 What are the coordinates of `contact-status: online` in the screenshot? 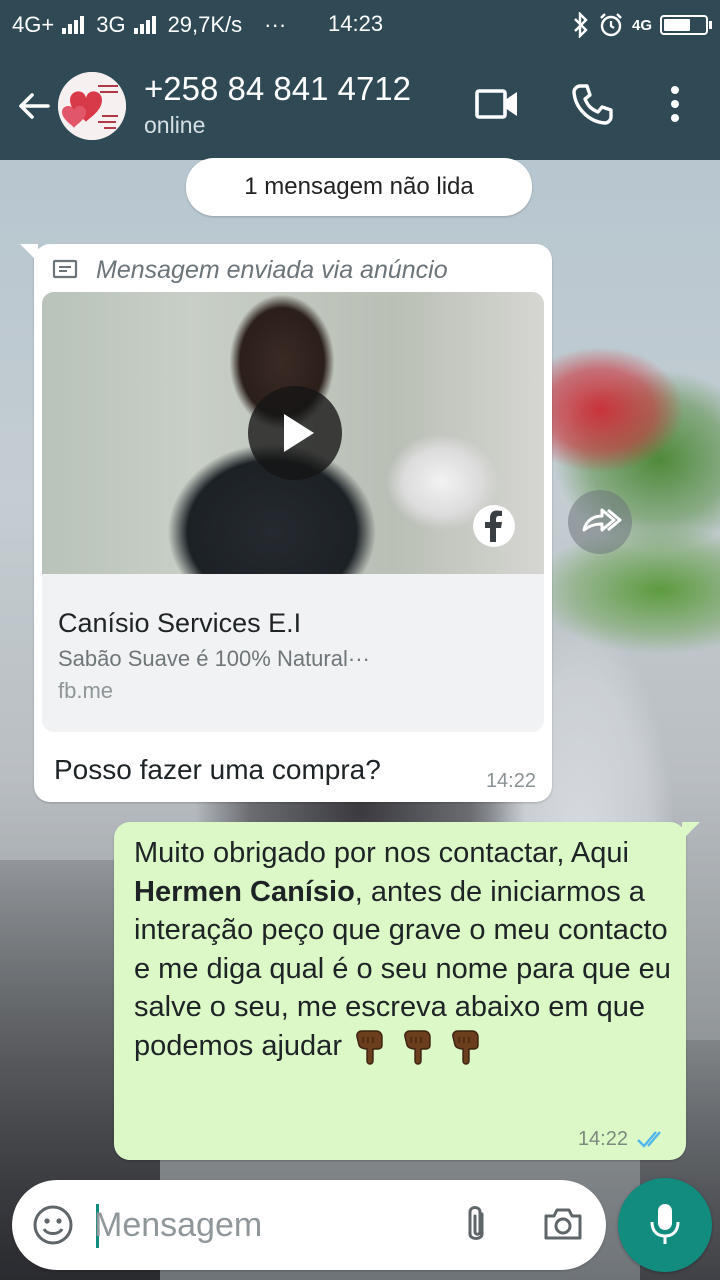 It's located at (175, 125).